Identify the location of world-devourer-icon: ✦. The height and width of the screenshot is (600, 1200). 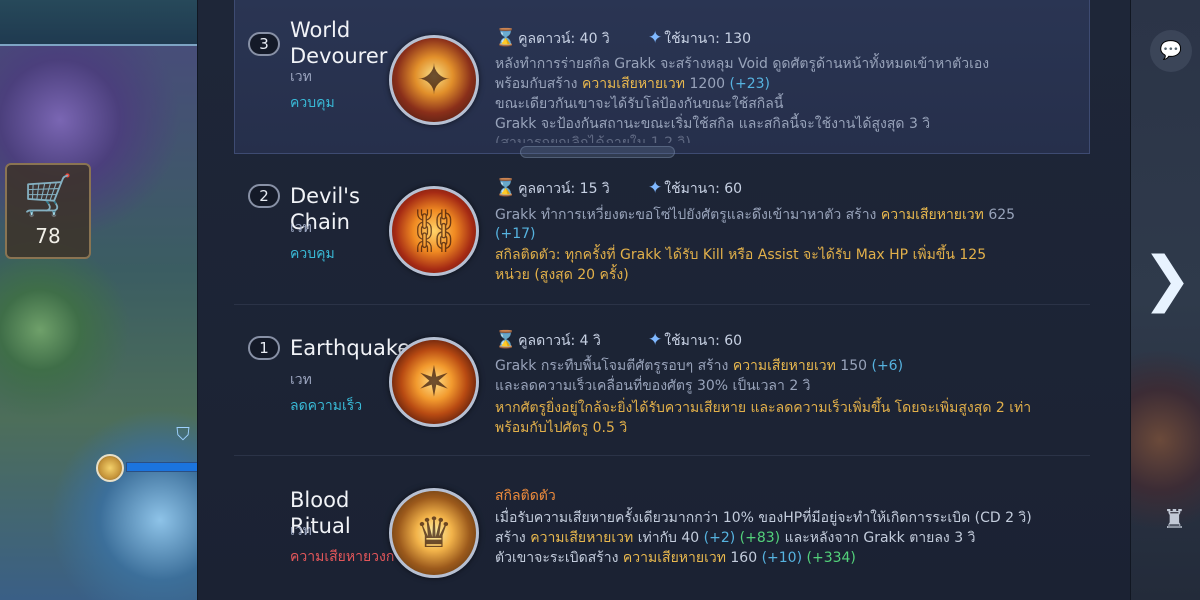
(434, 80).